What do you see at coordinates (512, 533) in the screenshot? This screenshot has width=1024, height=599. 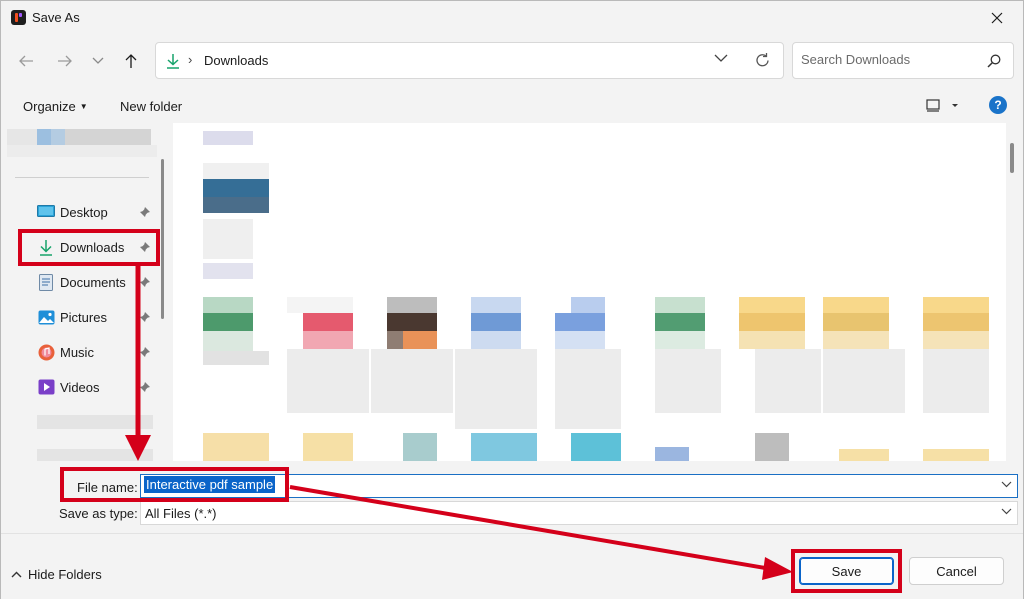 I see `panel-divider` at bounding box center [512, 533].